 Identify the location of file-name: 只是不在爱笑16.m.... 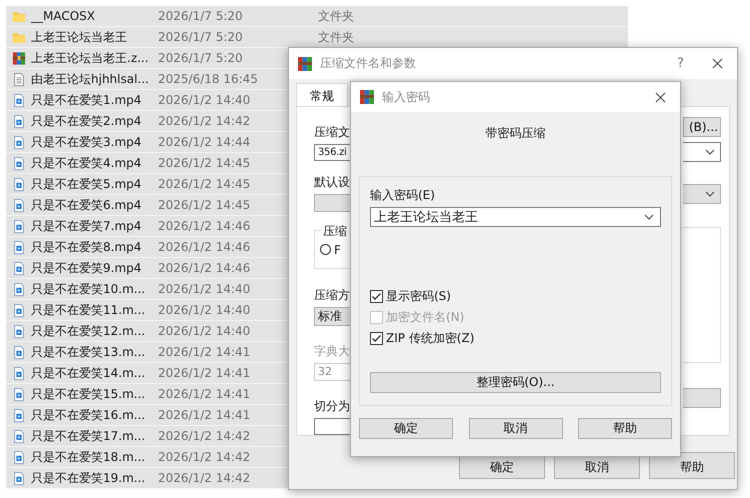
(88, 415).